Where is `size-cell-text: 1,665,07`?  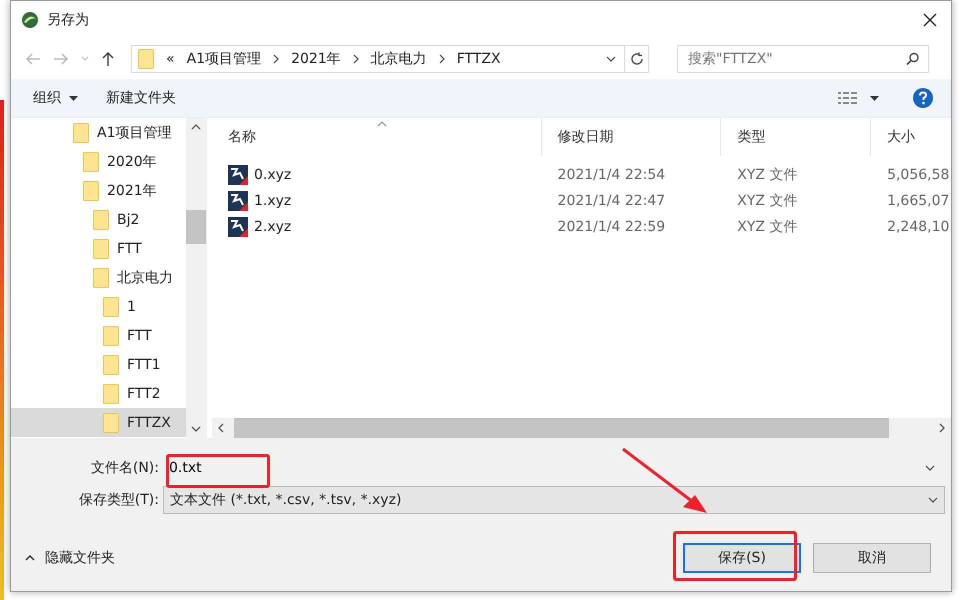 size-cell-text: 1,665,07 is located at coordinates (918, 201).